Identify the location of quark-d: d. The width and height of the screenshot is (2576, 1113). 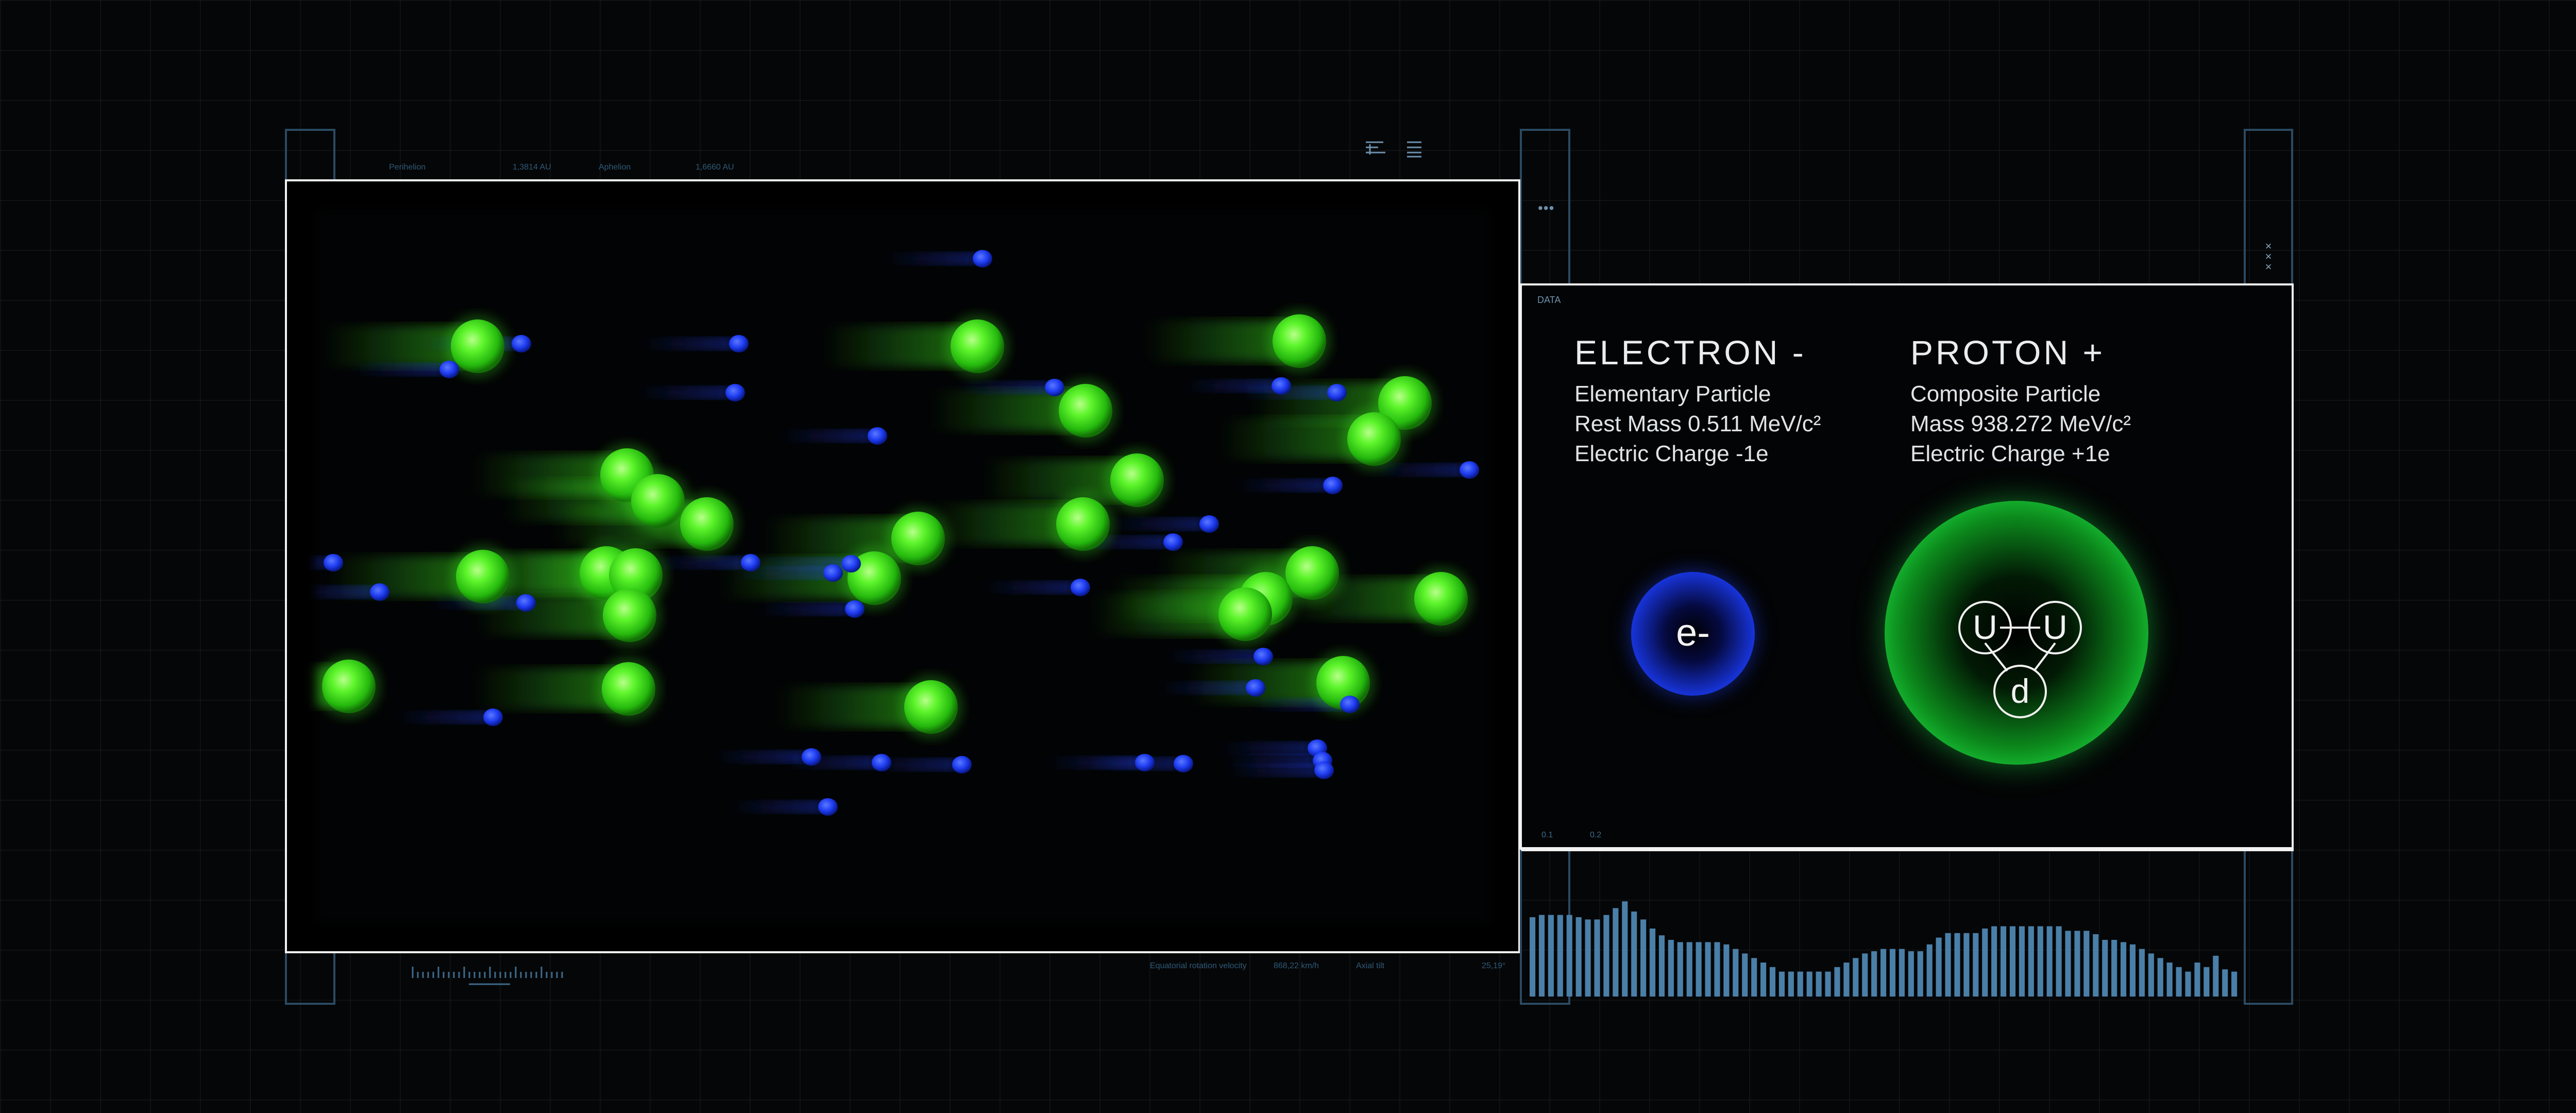
(2020, 691).